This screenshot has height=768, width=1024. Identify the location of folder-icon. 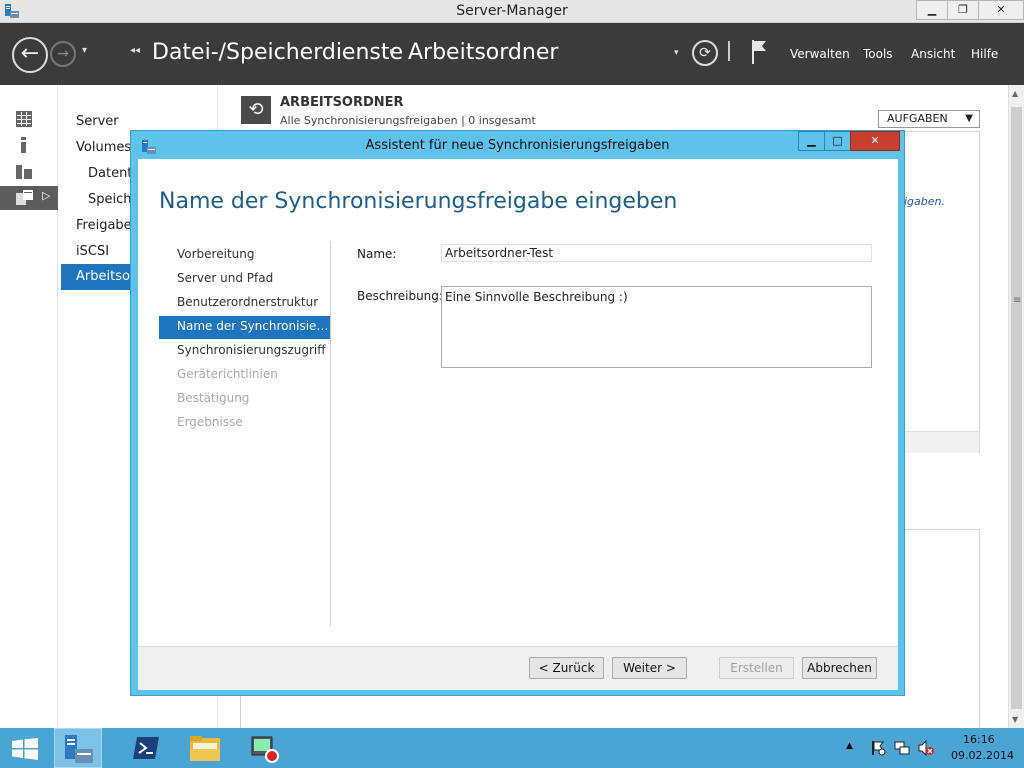
(205, 748).